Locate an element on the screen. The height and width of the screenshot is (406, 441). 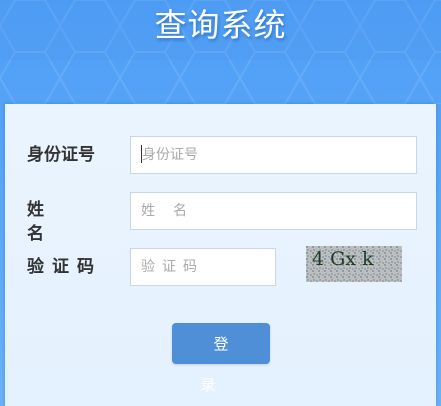
verify-code-label: 验证码 is located at coordinates (64, 267).